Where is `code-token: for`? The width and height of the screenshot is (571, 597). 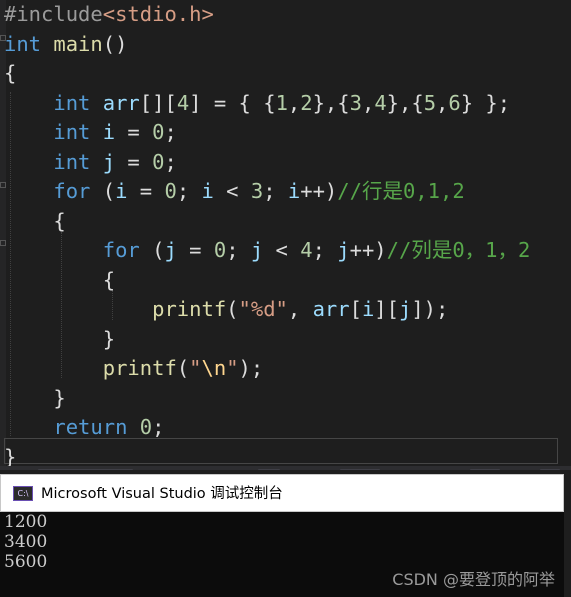
code-token: for is located at coordinates (121, 250).